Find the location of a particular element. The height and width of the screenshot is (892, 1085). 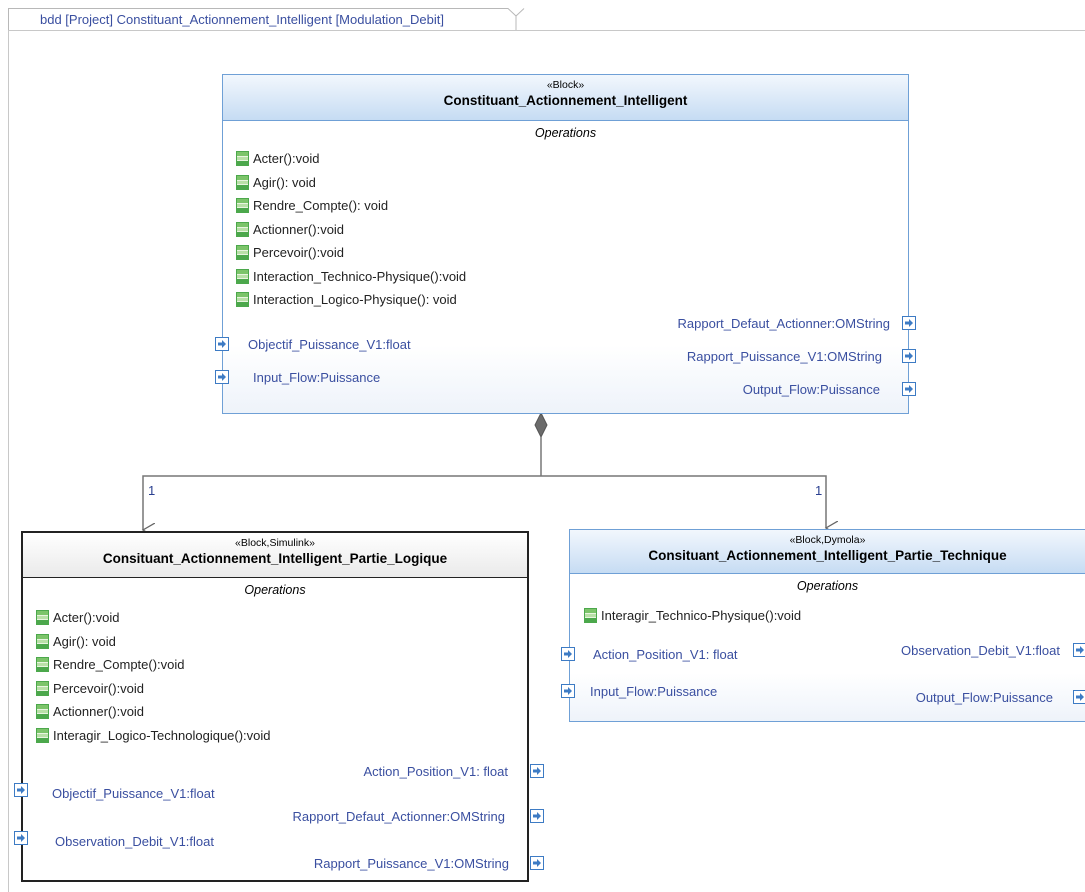

operation-label: Interagir_Technico-Physique():void is located at coordinates (701, 615).